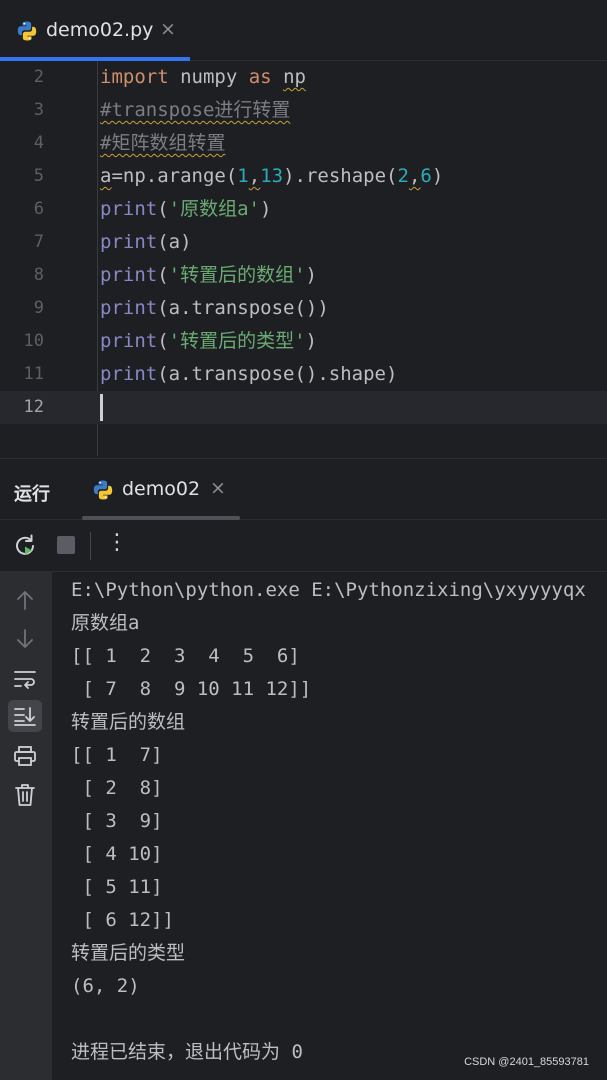 Image resolution: width=607 pixels, height=1080 pixels. What do you see at coordinates (26, 826) in the screenshot?
I see `console-side-toolbar` at bounding box center [26, 826].